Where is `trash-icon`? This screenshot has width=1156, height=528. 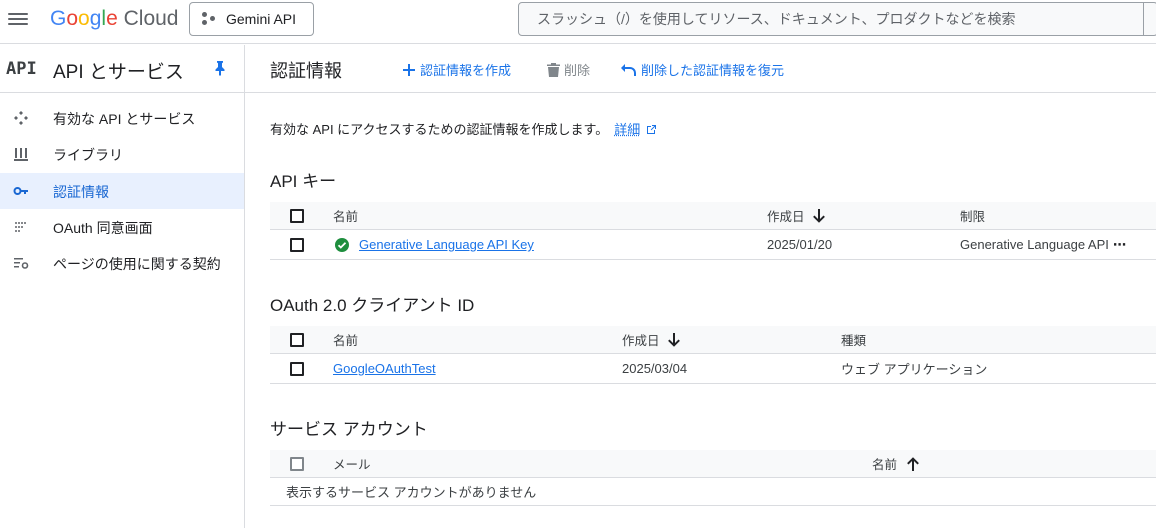
trash-icon is located at coordinates (553, 70).